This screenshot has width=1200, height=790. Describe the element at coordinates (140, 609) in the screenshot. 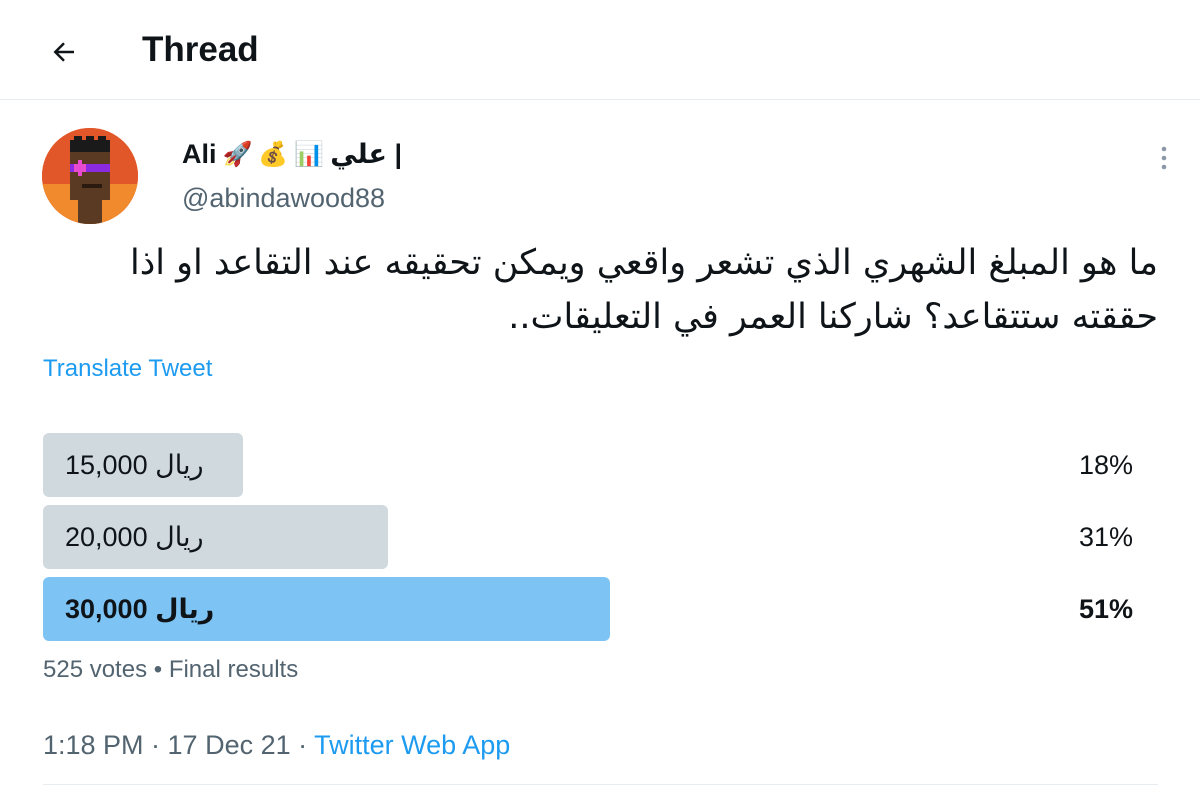

I see `poll-option-label: 30,000 ريال` at that location.